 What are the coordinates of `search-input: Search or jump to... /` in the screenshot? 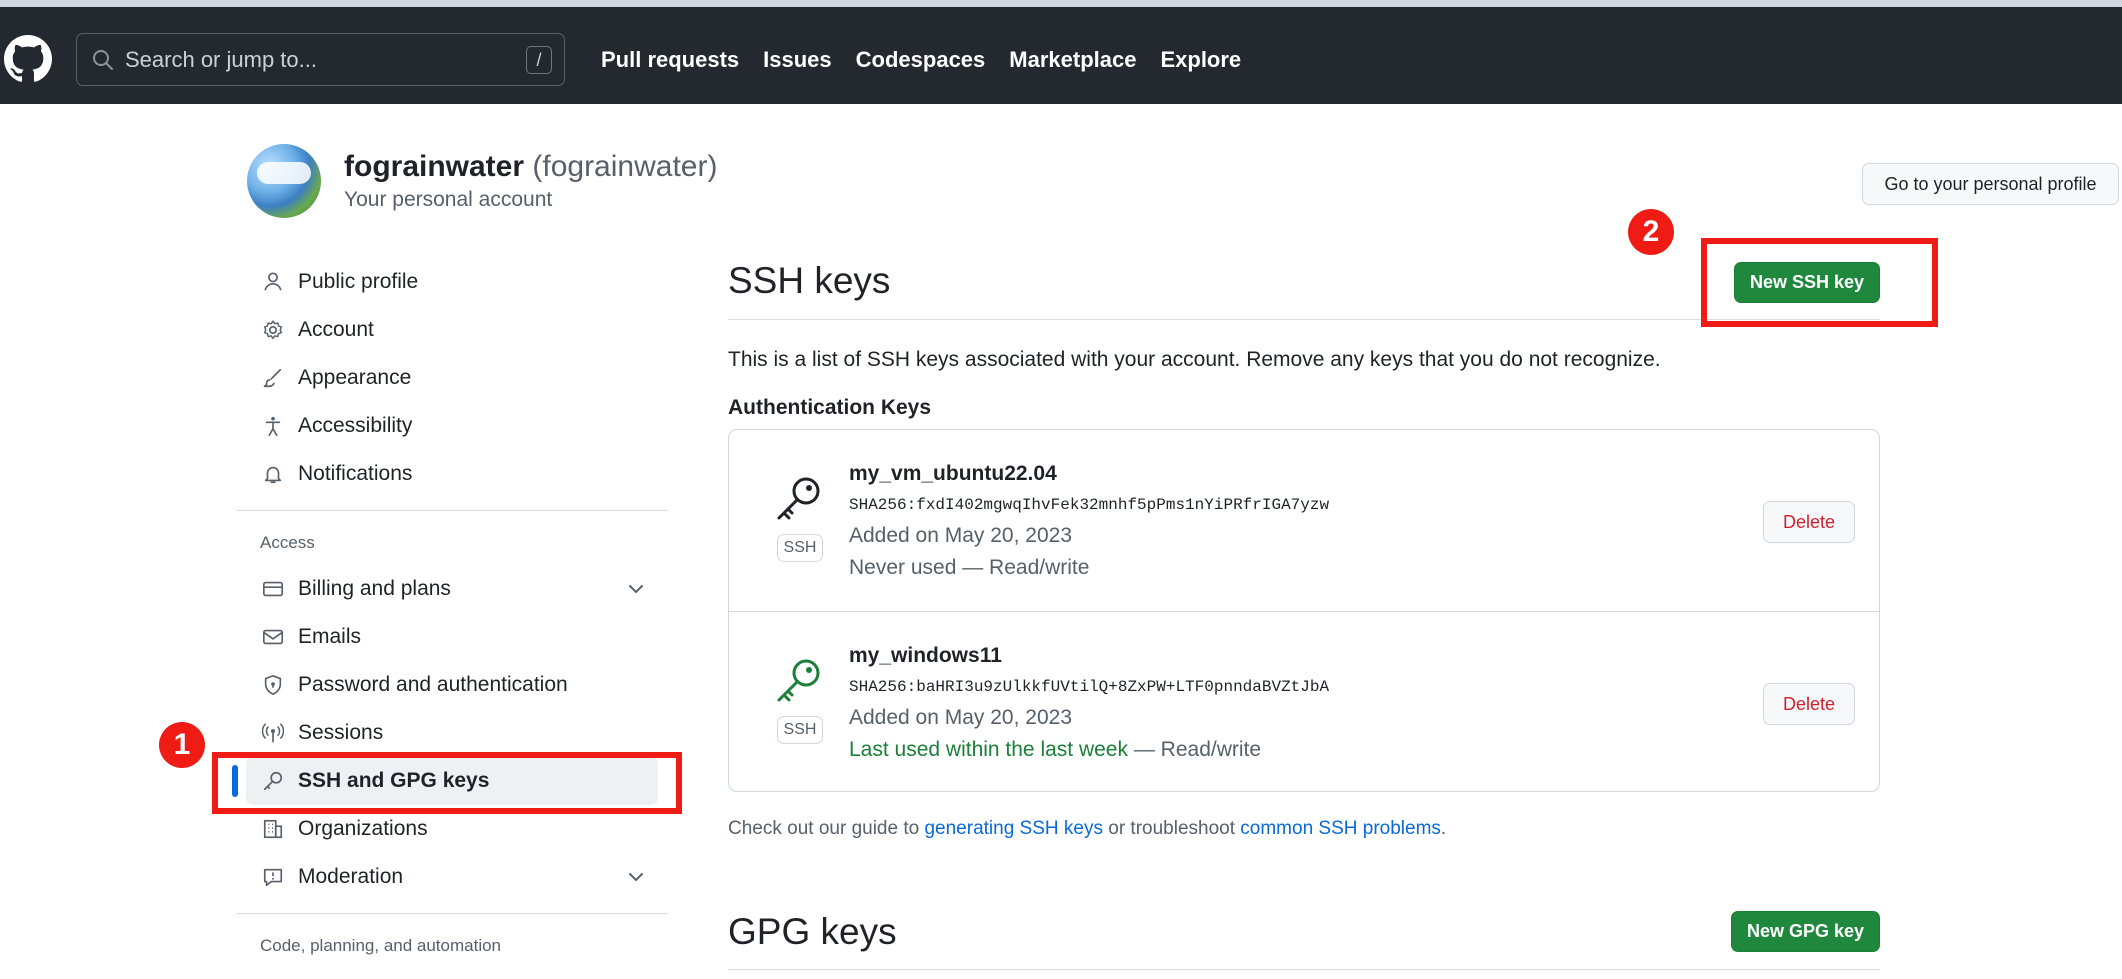 It's located at (320, 59).